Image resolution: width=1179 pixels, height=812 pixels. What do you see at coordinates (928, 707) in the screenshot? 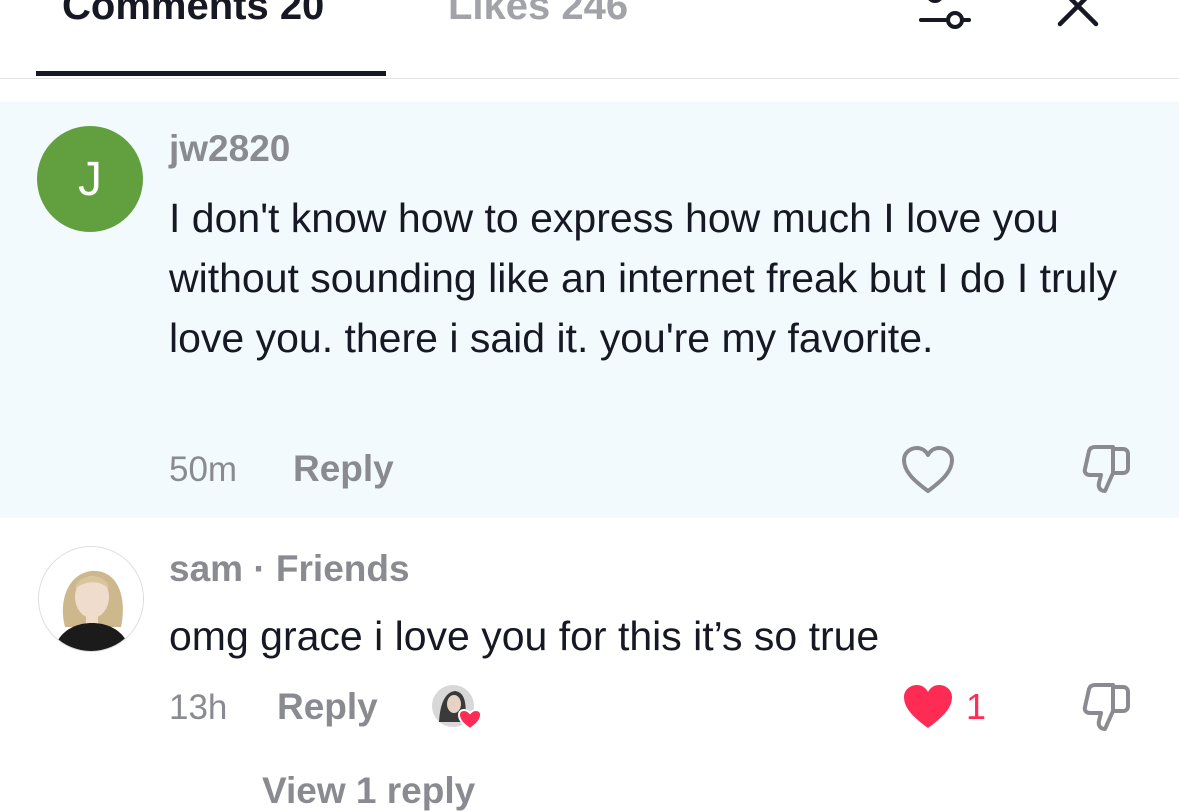
I see `heart-filled-icon` at bounding box center [928, 707].